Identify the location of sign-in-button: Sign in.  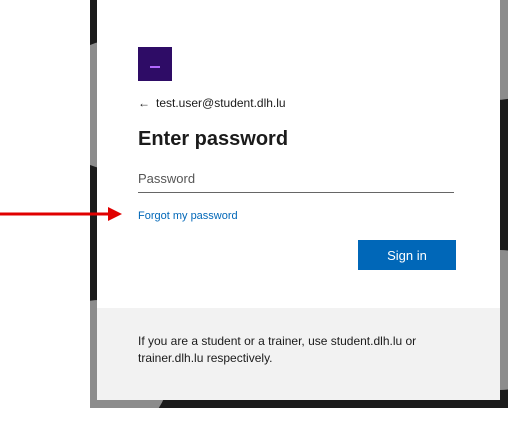
(407, 255).